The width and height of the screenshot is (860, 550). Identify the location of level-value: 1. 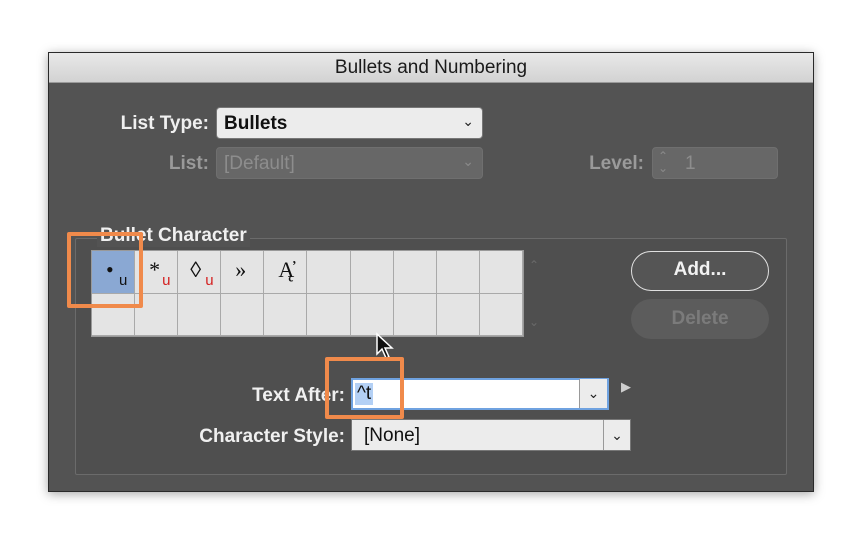
(690, 163).